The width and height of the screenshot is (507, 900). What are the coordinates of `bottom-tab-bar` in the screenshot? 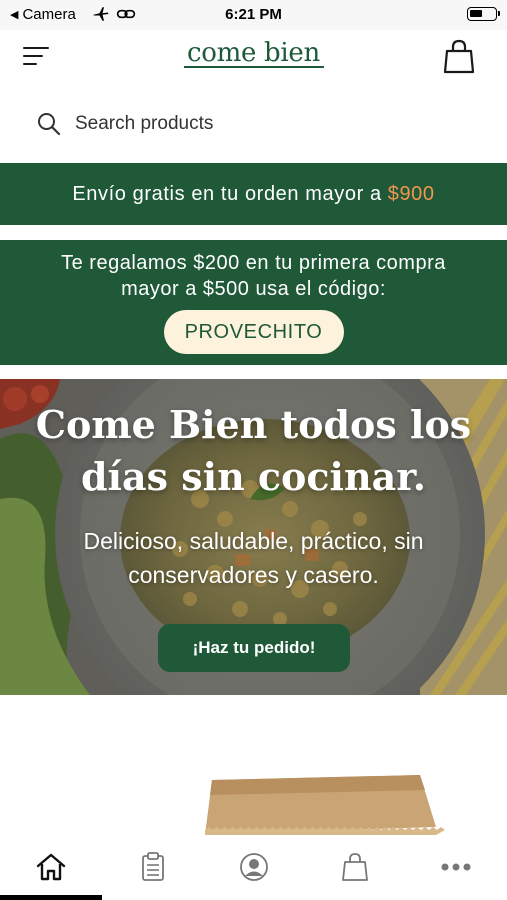 It's located at (253, 867).